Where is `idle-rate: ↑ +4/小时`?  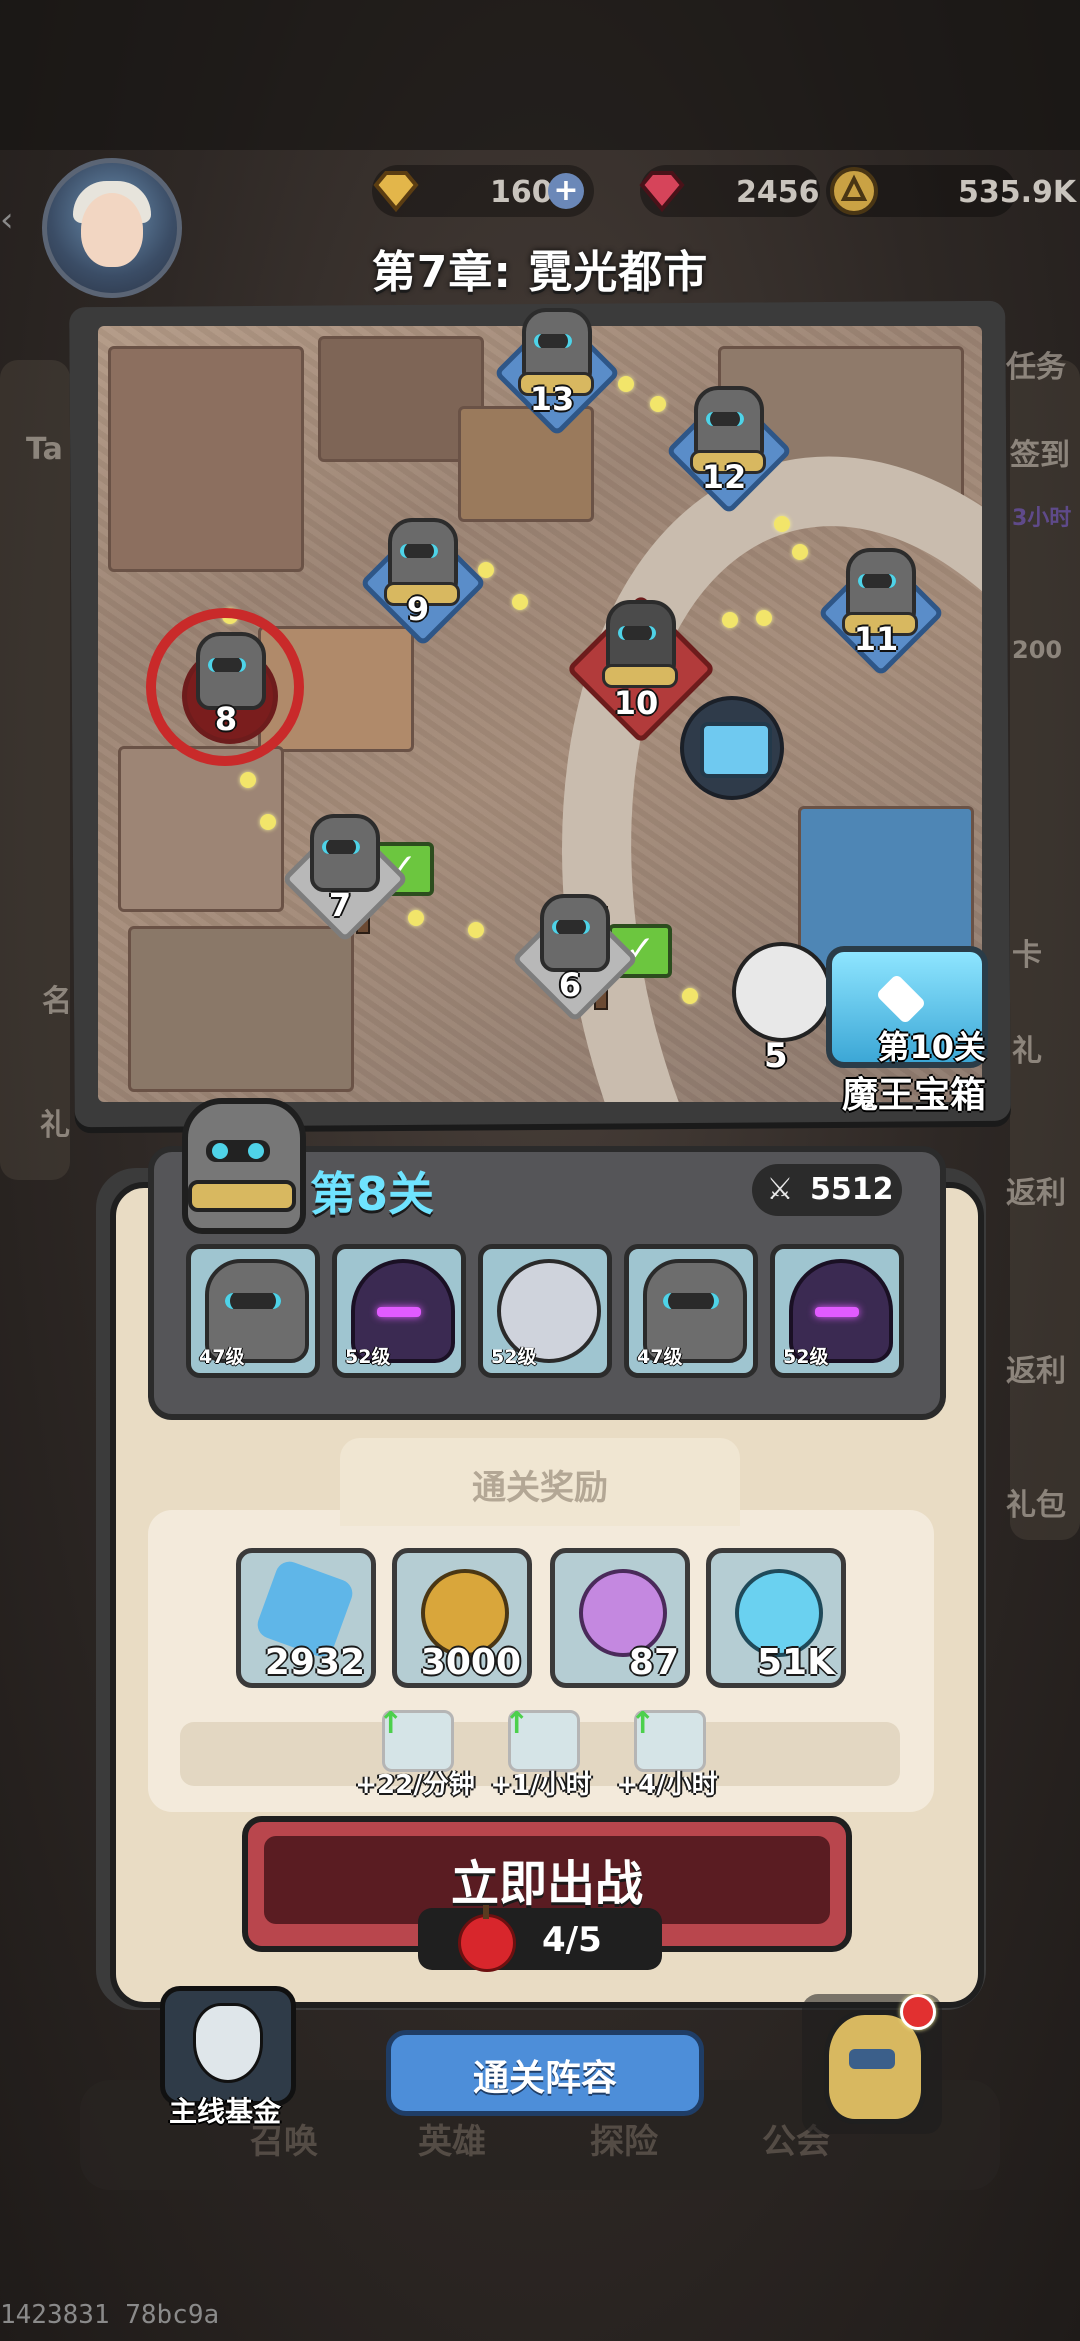 idle-rate: ↑ +4/小时 is located at coordinates (667, 1753).